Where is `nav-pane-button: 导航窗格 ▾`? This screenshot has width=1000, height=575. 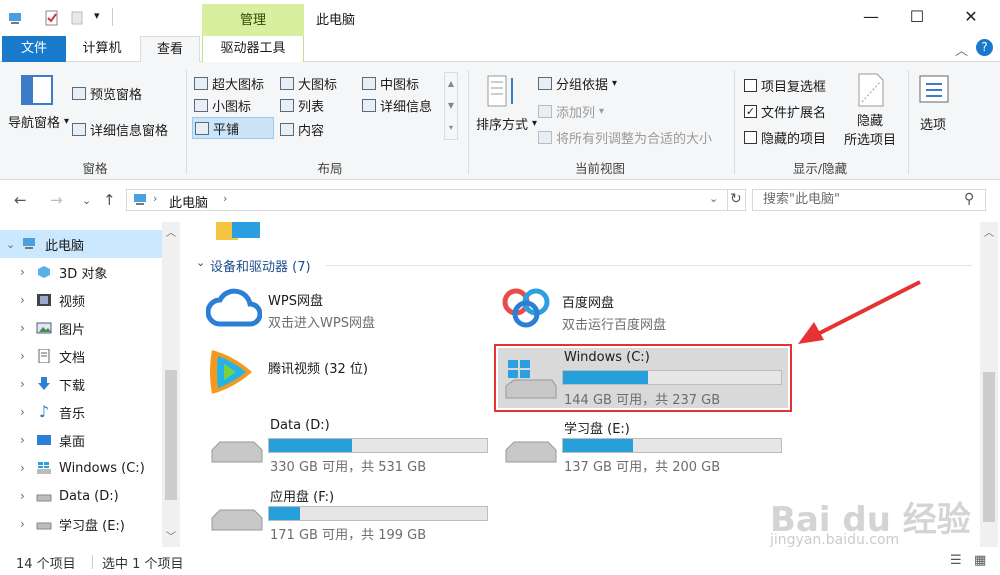 nav-pane-button: 导航窗格 ▾ is located at coordinates (38, 121).